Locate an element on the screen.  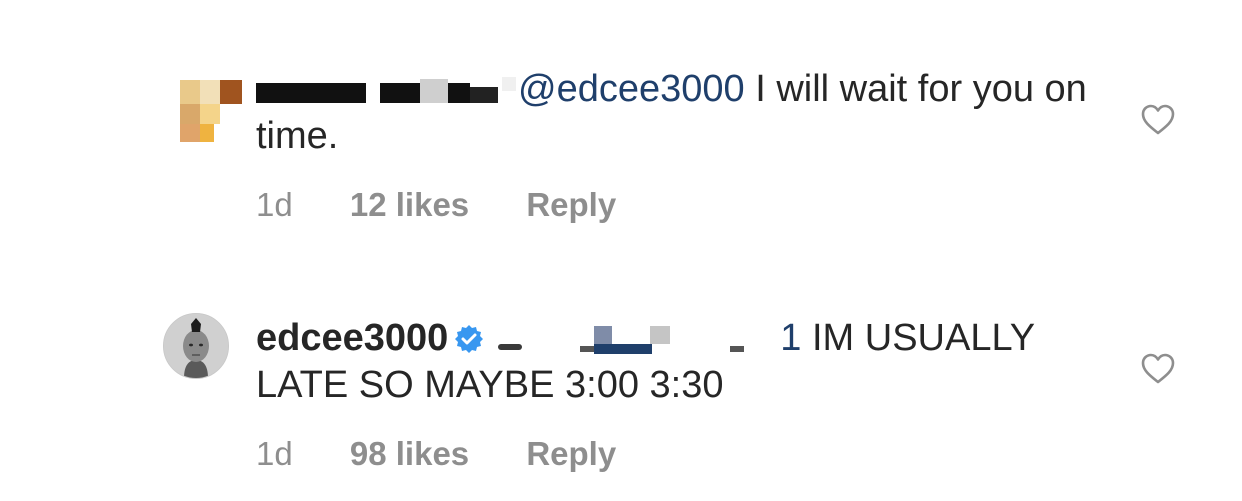
verified-badge-icon is located at coordinates (469, 336).